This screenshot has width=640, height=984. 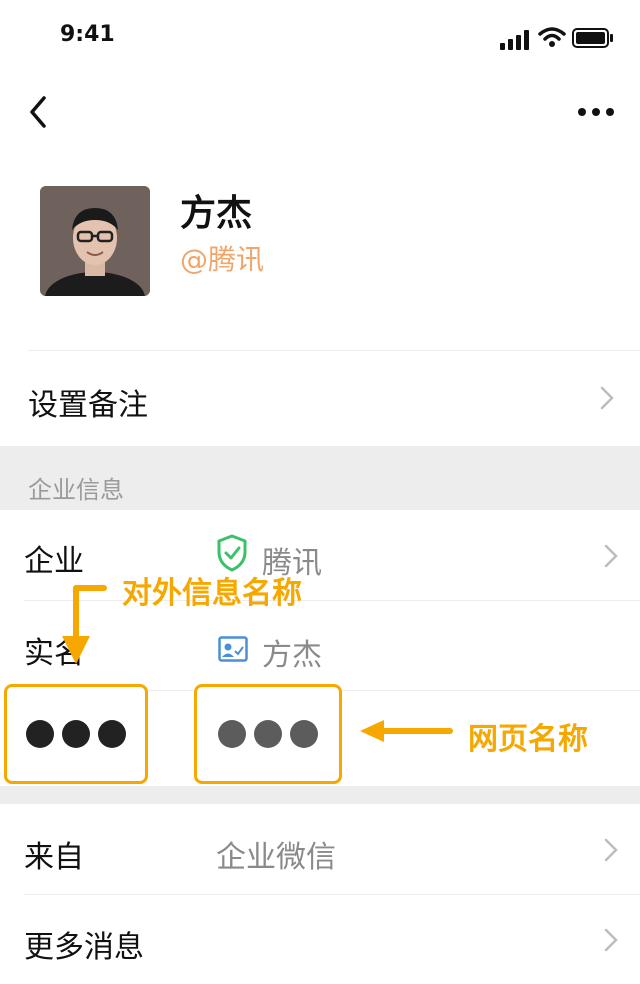 I want to click on annotation-arrow-down, so click(x=84, y=624).